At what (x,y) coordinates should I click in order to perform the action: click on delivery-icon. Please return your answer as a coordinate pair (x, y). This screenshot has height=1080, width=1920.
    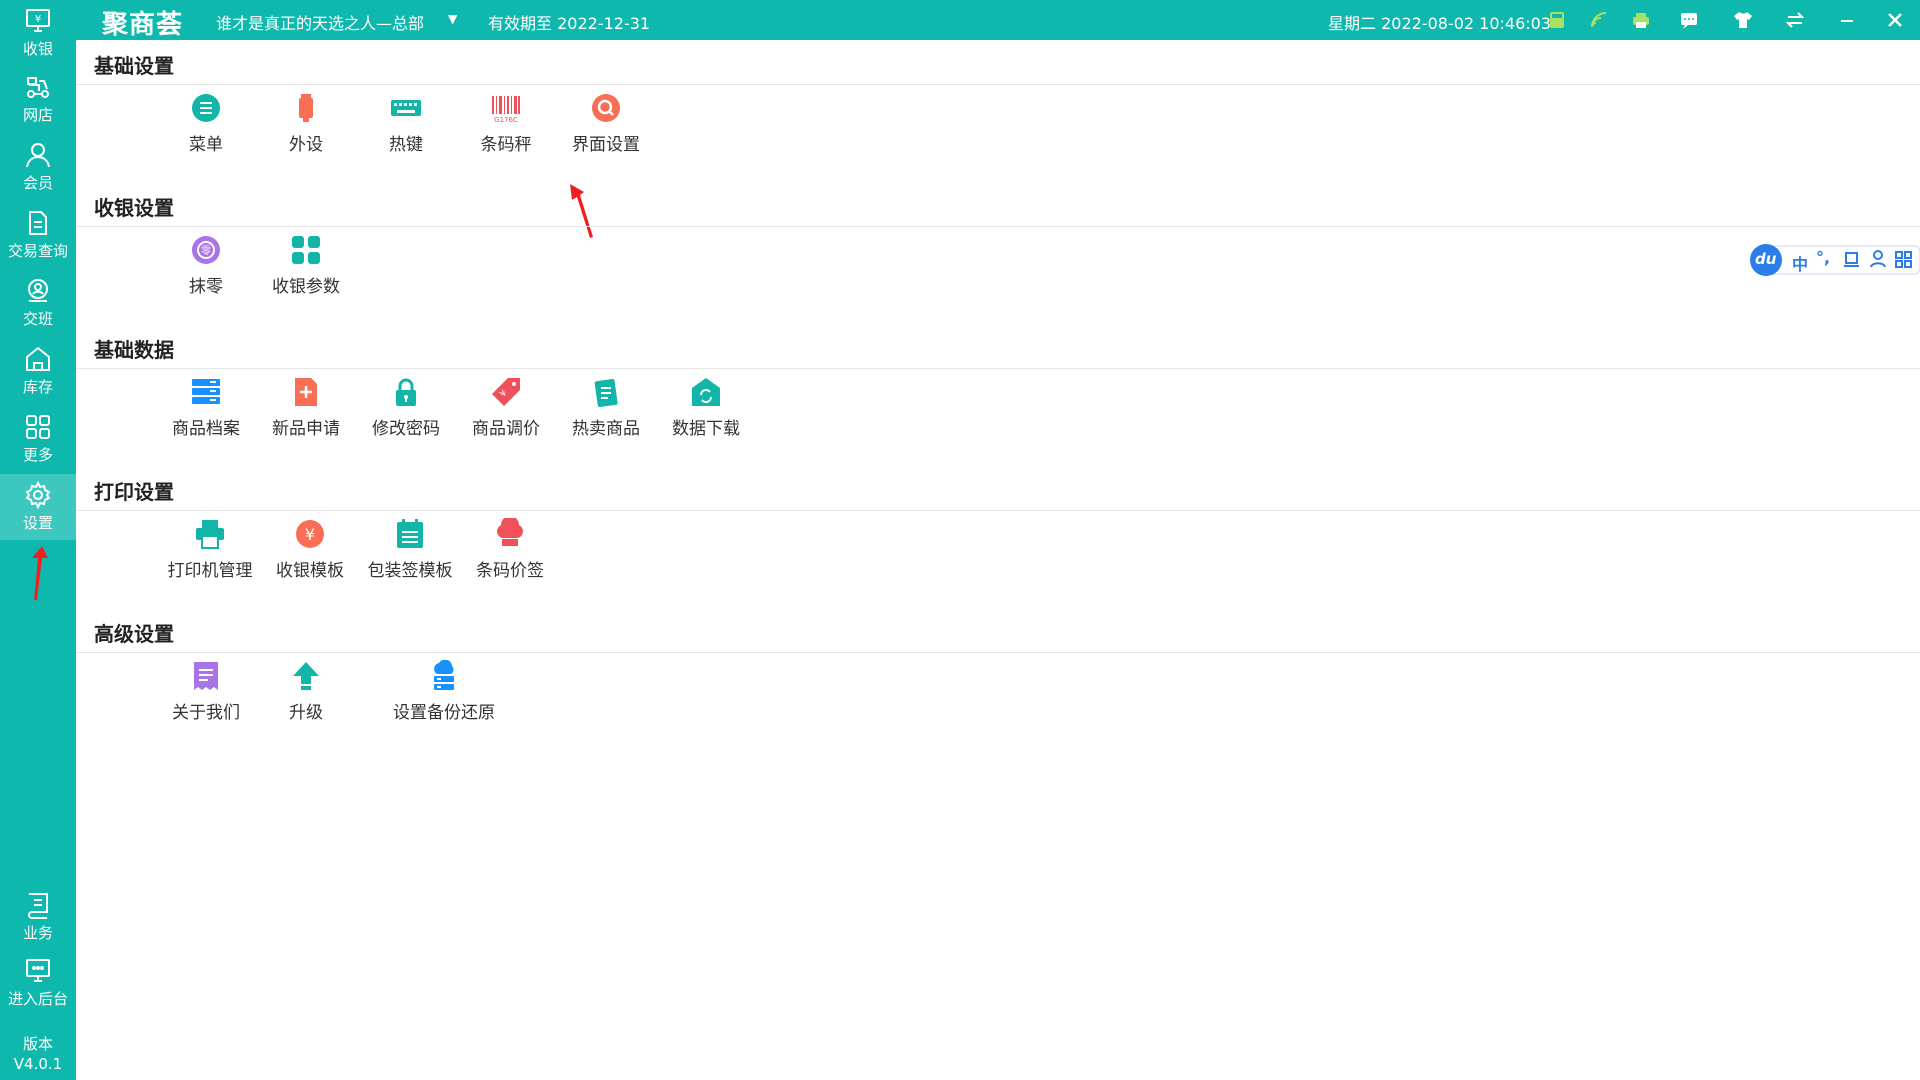
    Looking at the image, I should click on (38, 87).